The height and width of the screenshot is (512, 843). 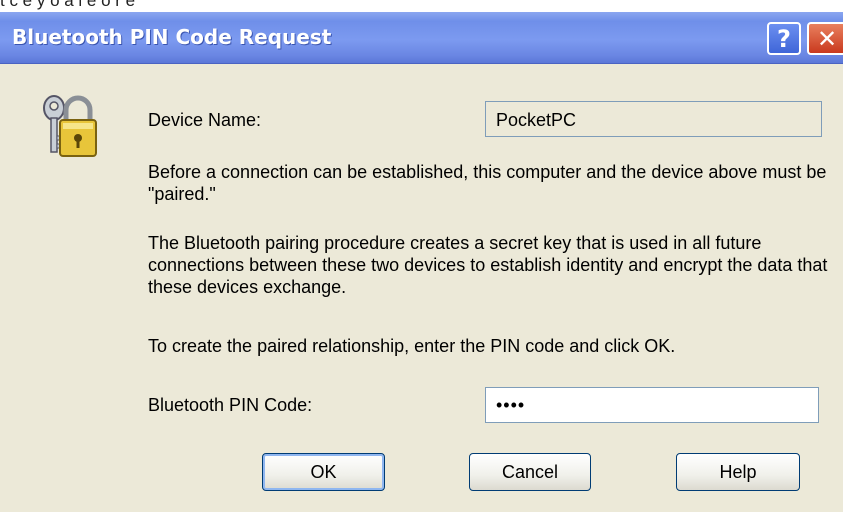 I want to click on device-name-field: PocketPC, so click(x=653, y=119).